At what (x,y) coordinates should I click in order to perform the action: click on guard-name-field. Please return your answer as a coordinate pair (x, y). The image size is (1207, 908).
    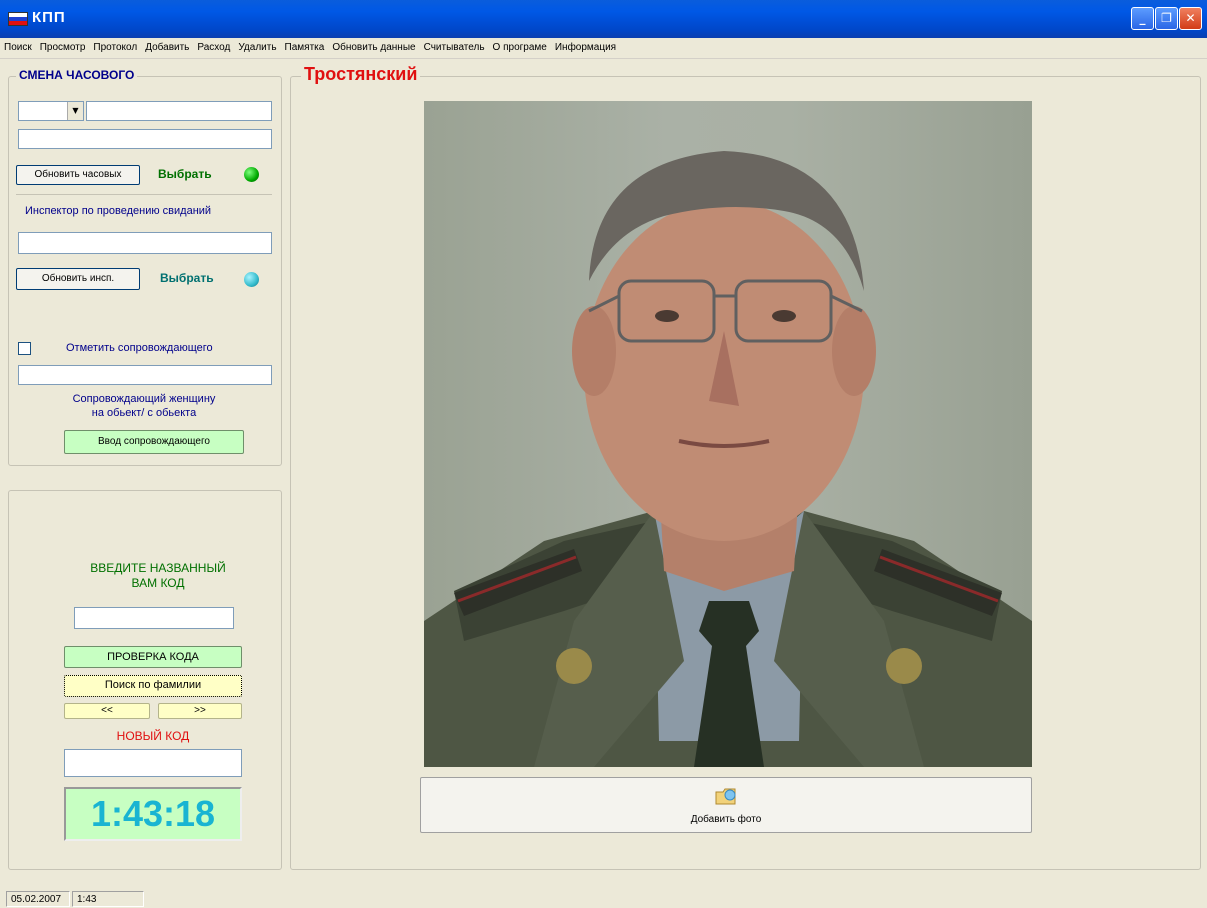
    Looking at the image, I should click on (179, 111).